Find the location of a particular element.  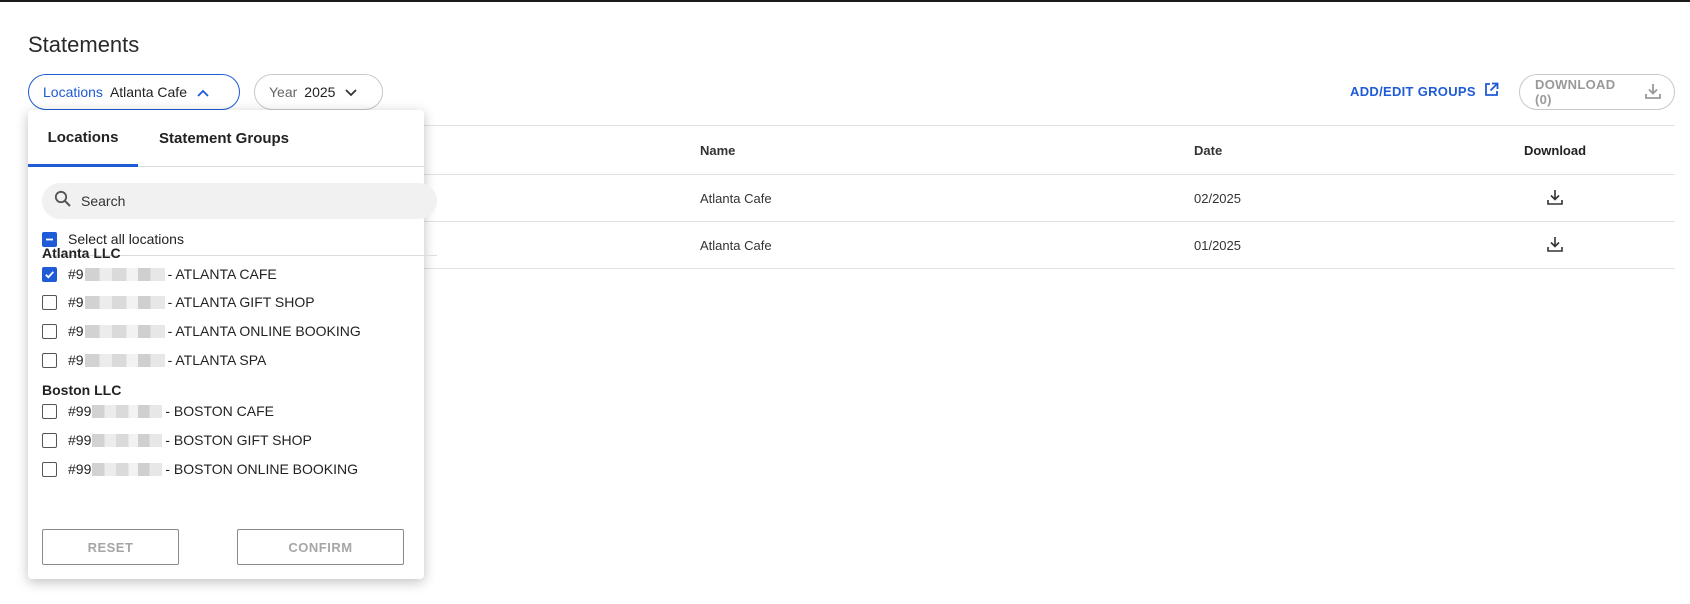

locations-filter-value: Atlanta Cafe is located at coordinates (148, 92).